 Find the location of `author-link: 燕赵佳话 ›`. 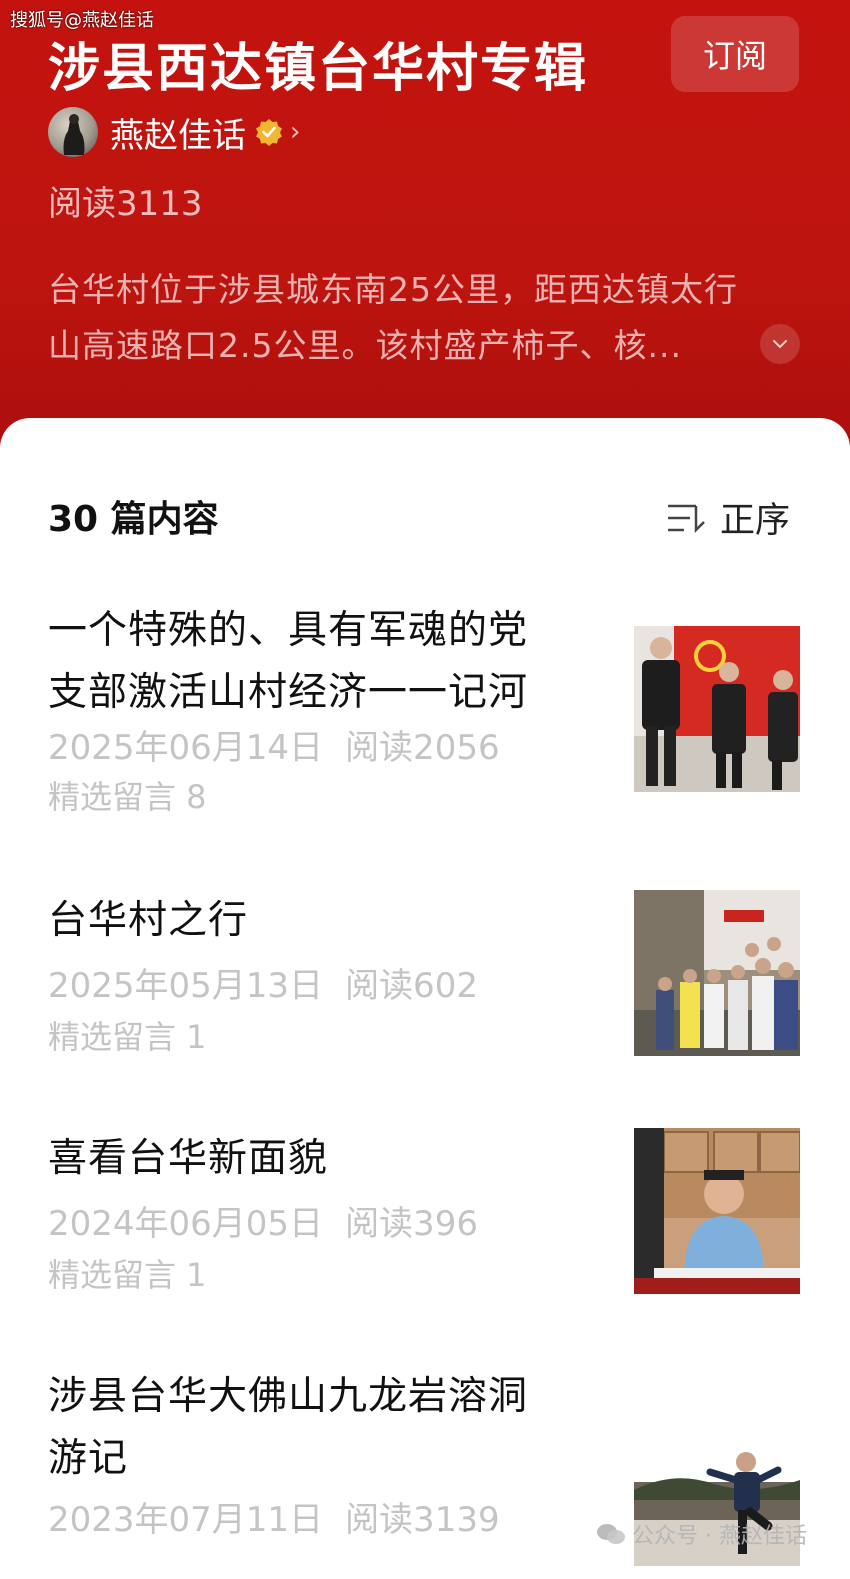

author-link: 燕赵佳话 › is located at coordinates (174, 132).